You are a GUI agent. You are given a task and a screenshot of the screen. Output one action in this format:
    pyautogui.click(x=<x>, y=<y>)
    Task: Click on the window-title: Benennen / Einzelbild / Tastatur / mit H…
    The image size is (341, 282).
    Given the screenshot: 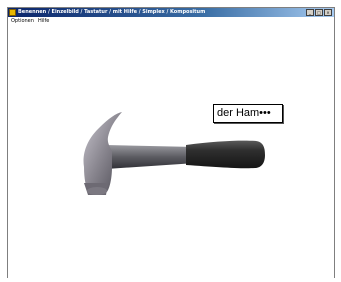 What is the action you would take?
    pyautogui.click(x=112, y=12)
    